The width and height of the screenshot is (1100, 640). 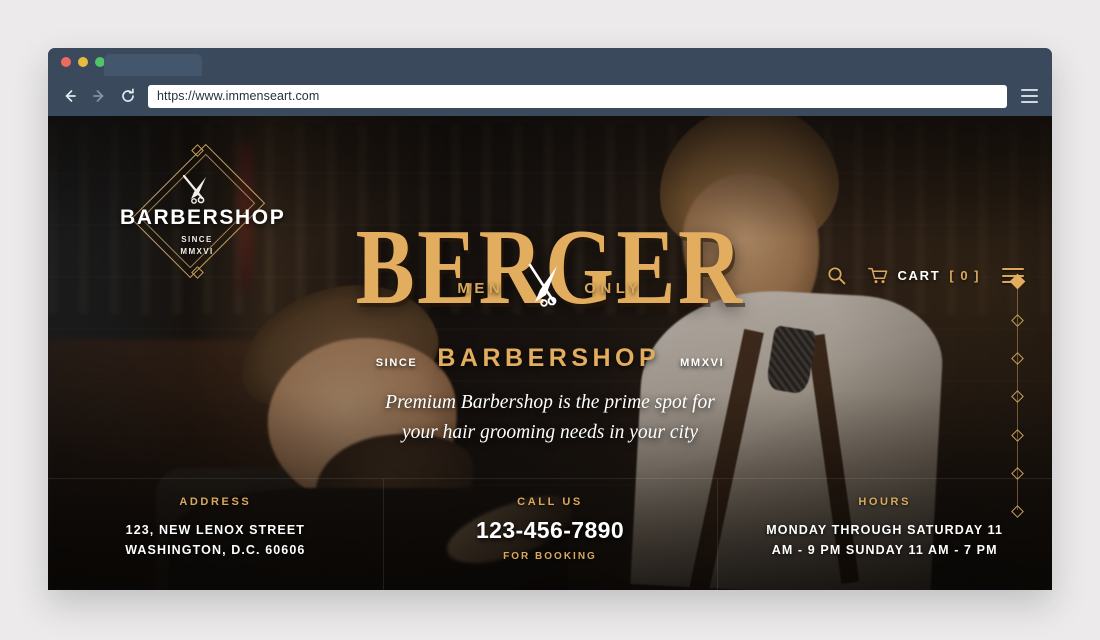 I want to click on search-icon, so click(x=836, y=275).